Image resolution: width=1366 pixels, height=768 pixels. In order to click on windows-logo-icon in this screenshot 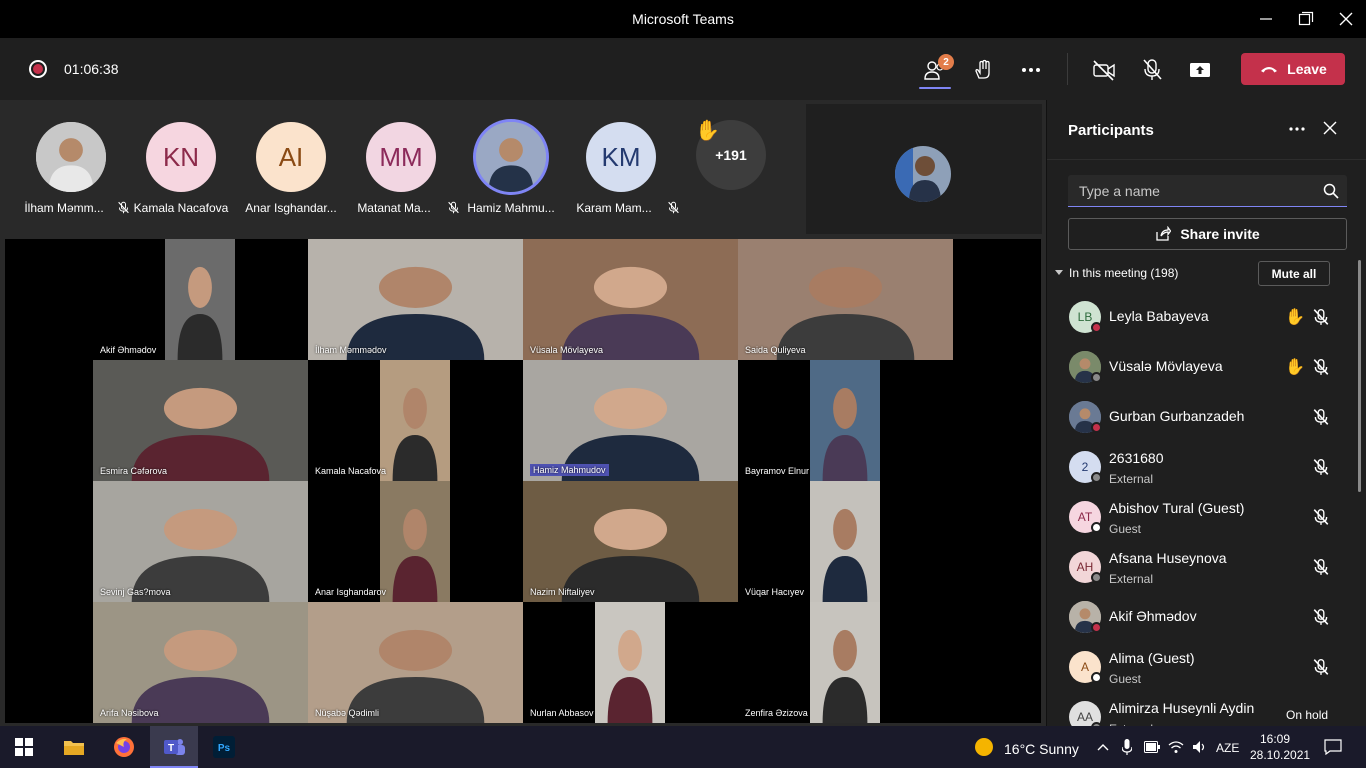, I will do `click(24, 747)`.